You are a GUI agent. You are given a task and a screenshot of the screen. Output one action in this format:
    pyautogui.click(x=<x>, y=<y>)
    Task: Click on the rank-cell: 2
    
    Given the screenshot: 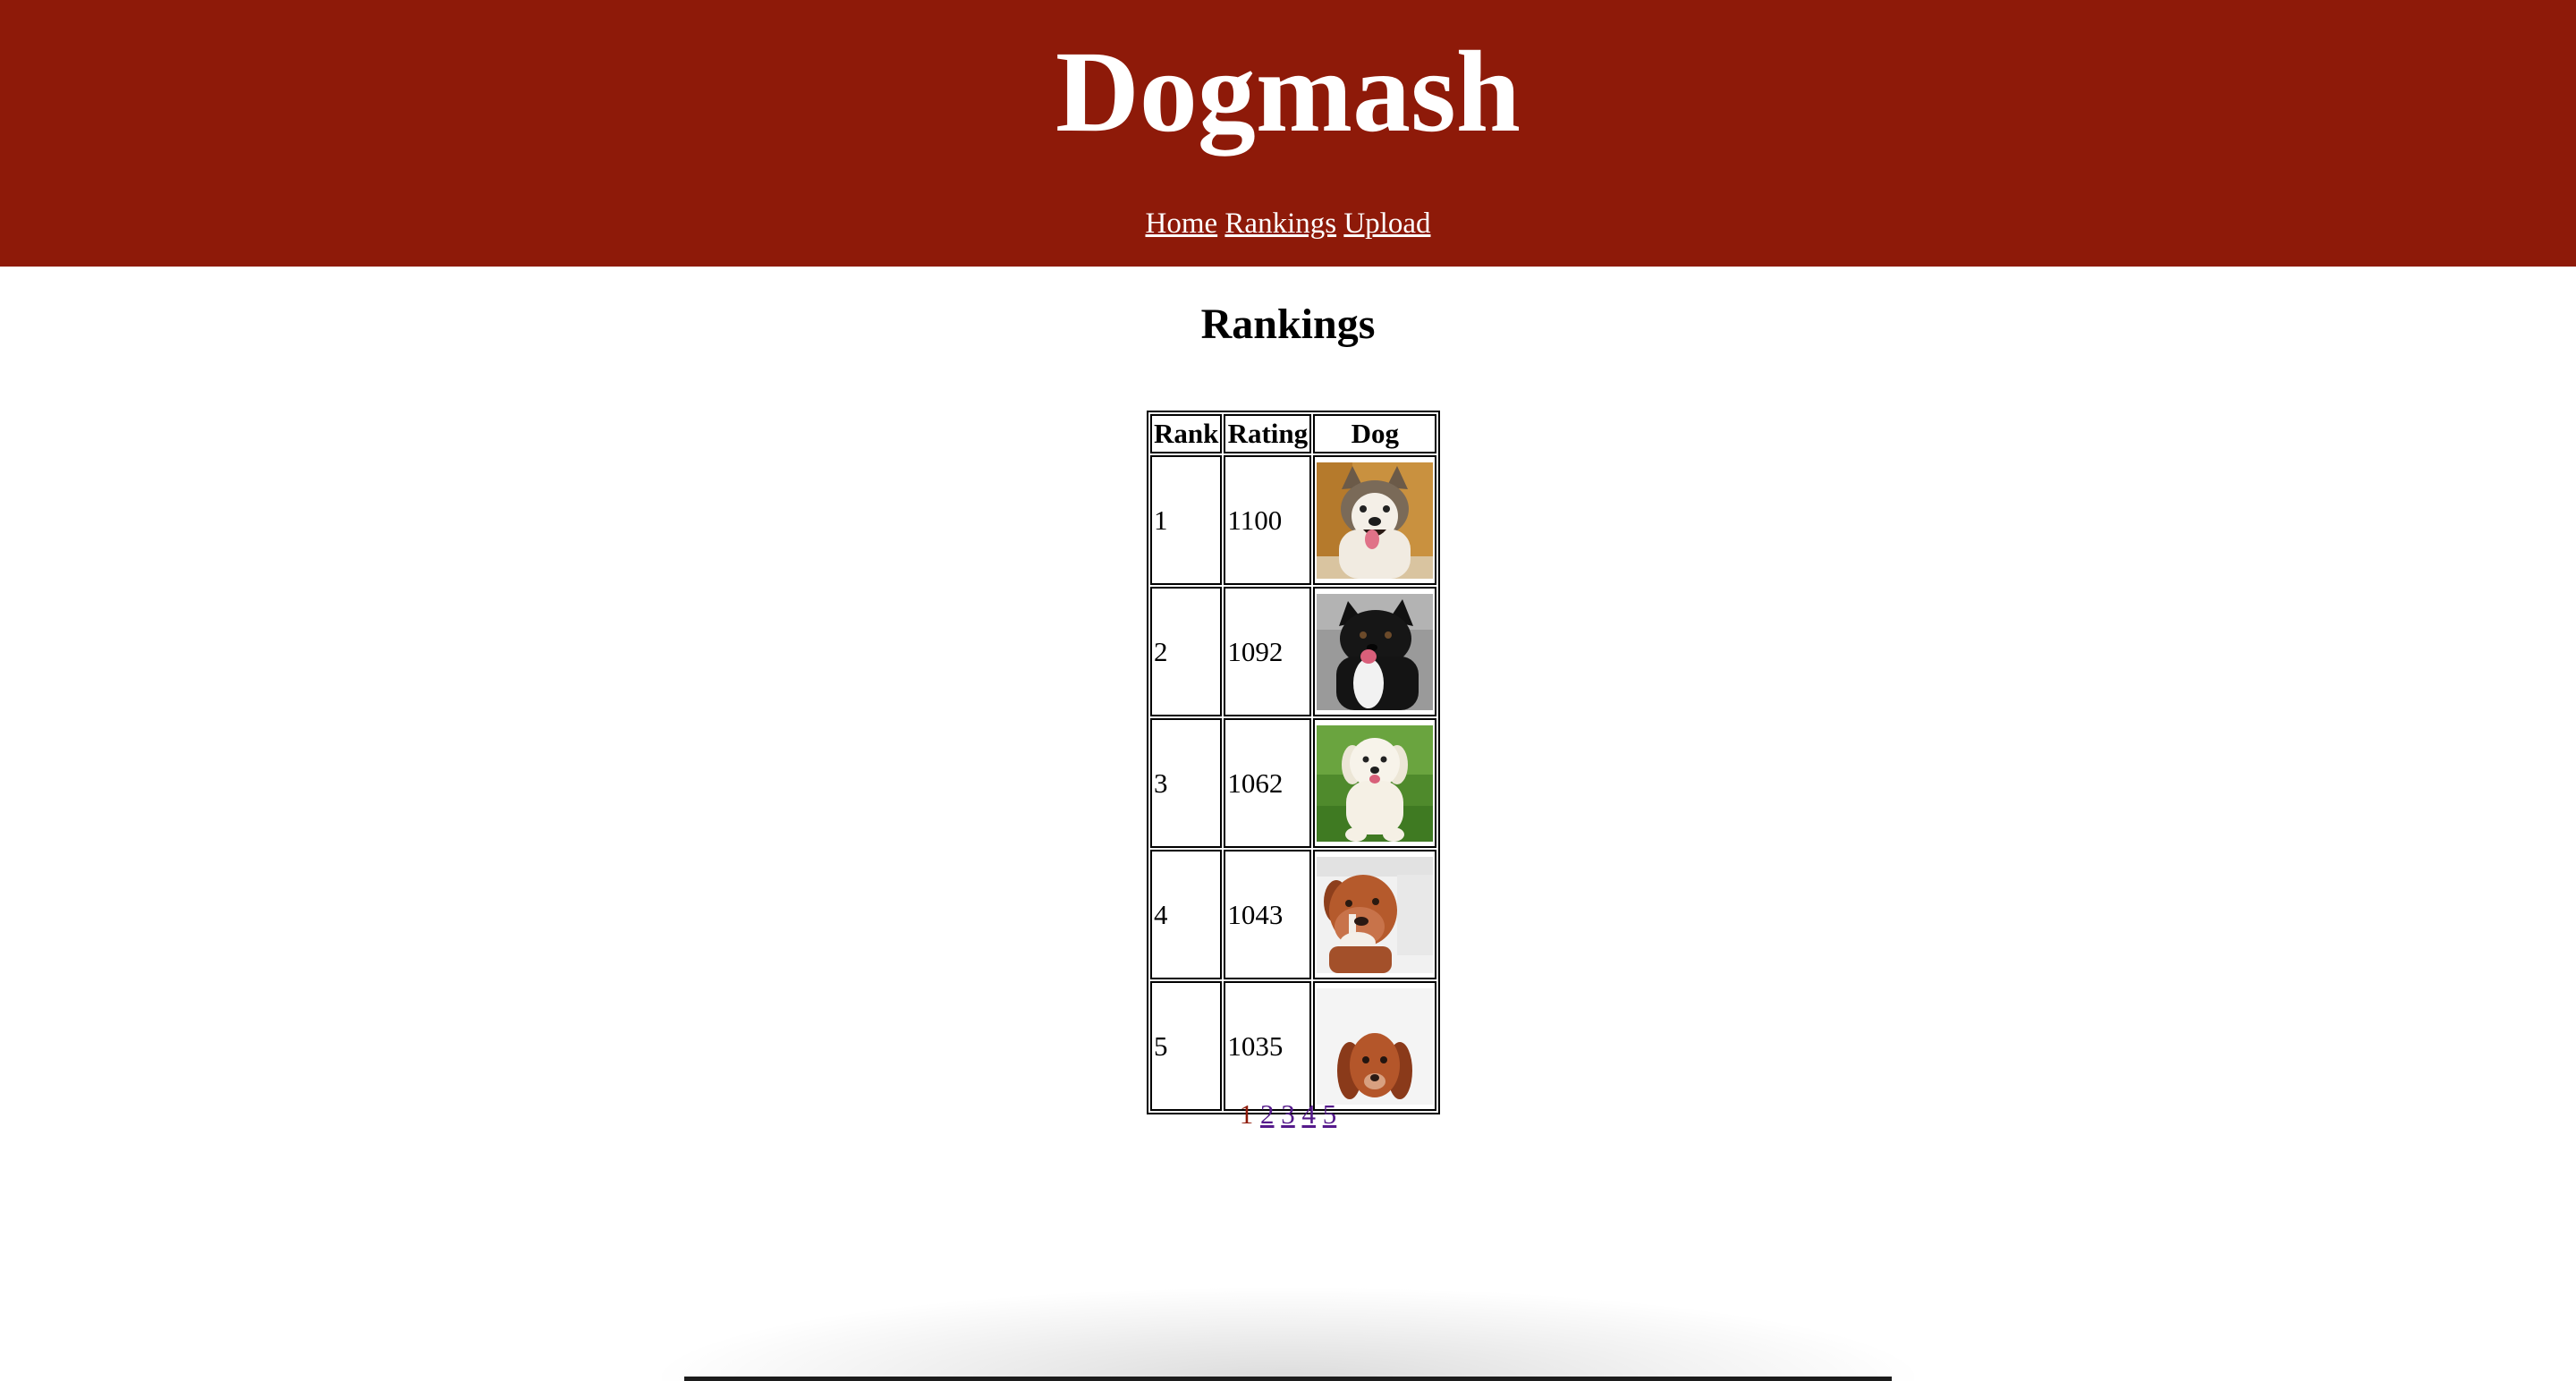 What is the action you would take?
    pyautogui.click(x=1186, y=651)
    